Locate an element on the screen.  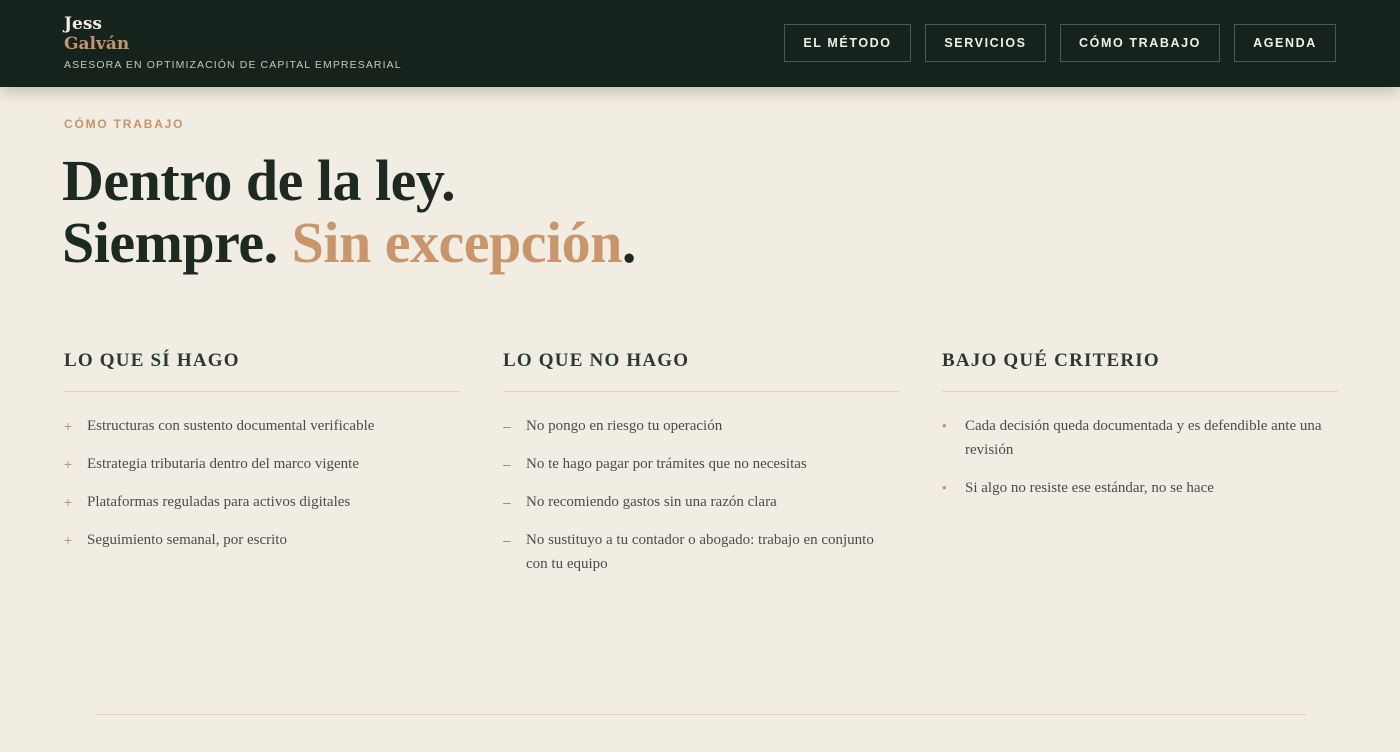
headline-accent: Sin excepción is located at coordinates (457, 242).